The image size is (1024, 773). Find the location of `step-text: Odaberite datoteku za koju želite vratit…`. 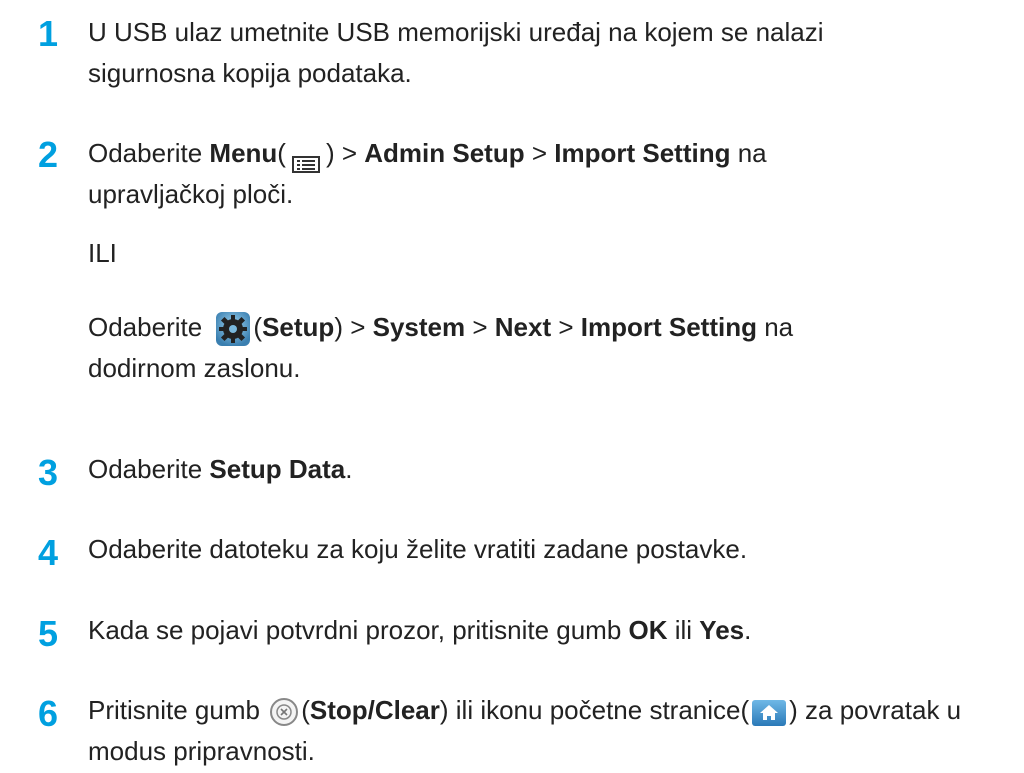

step-text: Odaberite datoteku za koju želite vratit… is located at coordinates (418, 549).